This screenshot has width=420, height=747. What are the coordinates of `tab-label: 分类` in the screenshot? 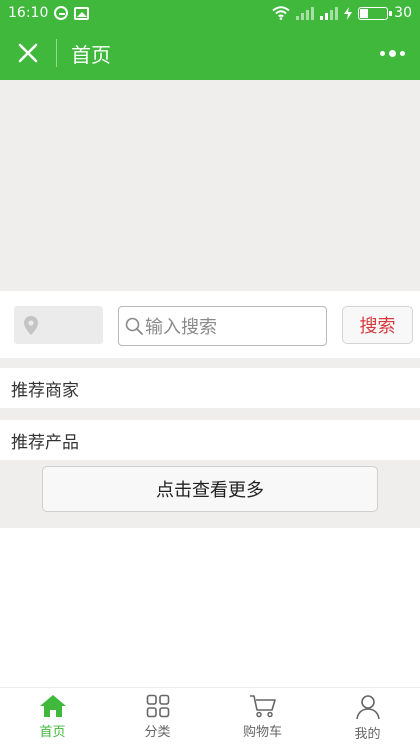 It's located at (157, 732).